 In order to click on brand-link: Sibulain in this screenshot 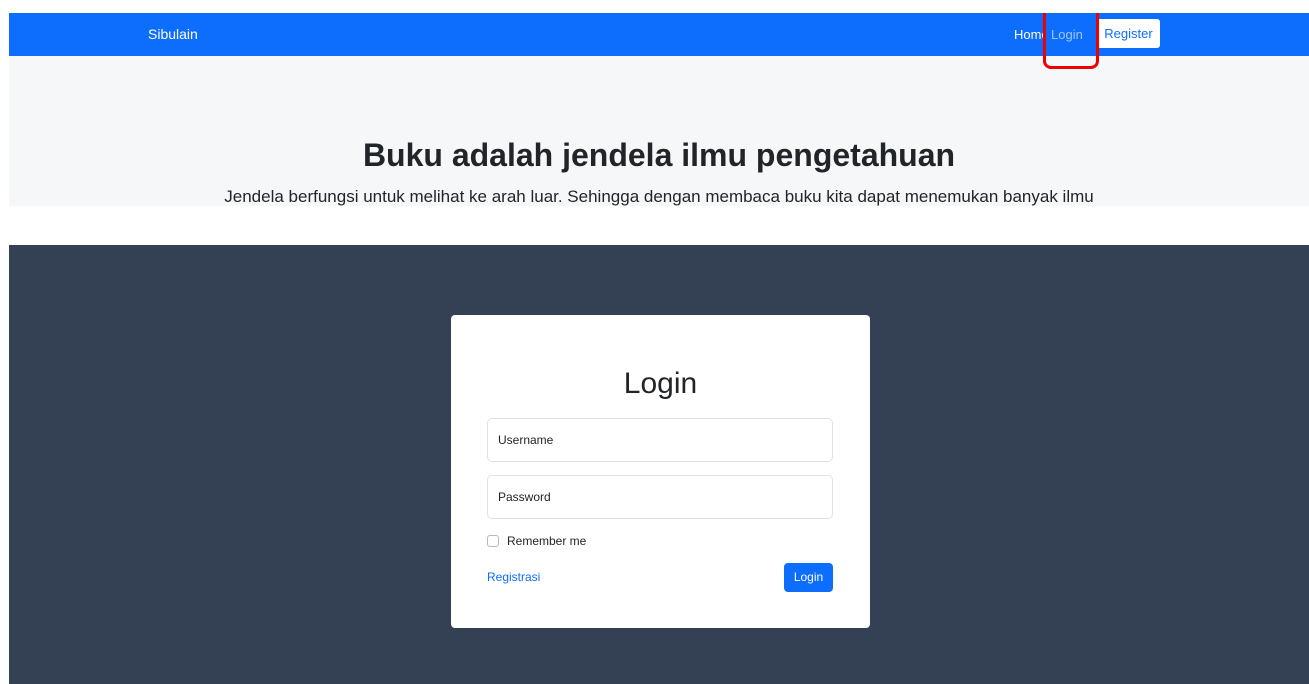, I will do `click(173, 34)`.